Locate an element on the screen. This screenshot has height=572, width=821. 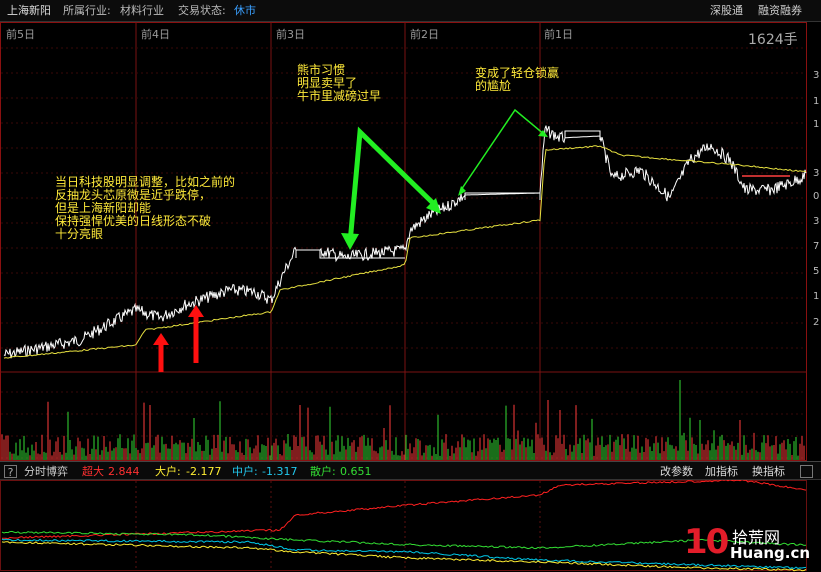
super-value: 2.844 is located at coordinates (124, 471).